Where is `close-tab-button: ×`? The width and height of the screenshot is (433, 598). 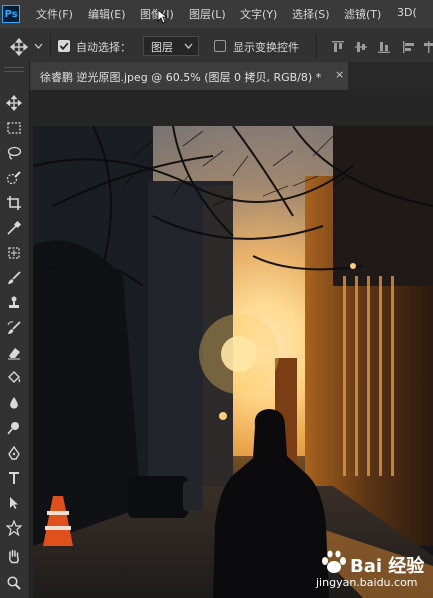
close-tab-button: × is located at coordinates (339, 74).